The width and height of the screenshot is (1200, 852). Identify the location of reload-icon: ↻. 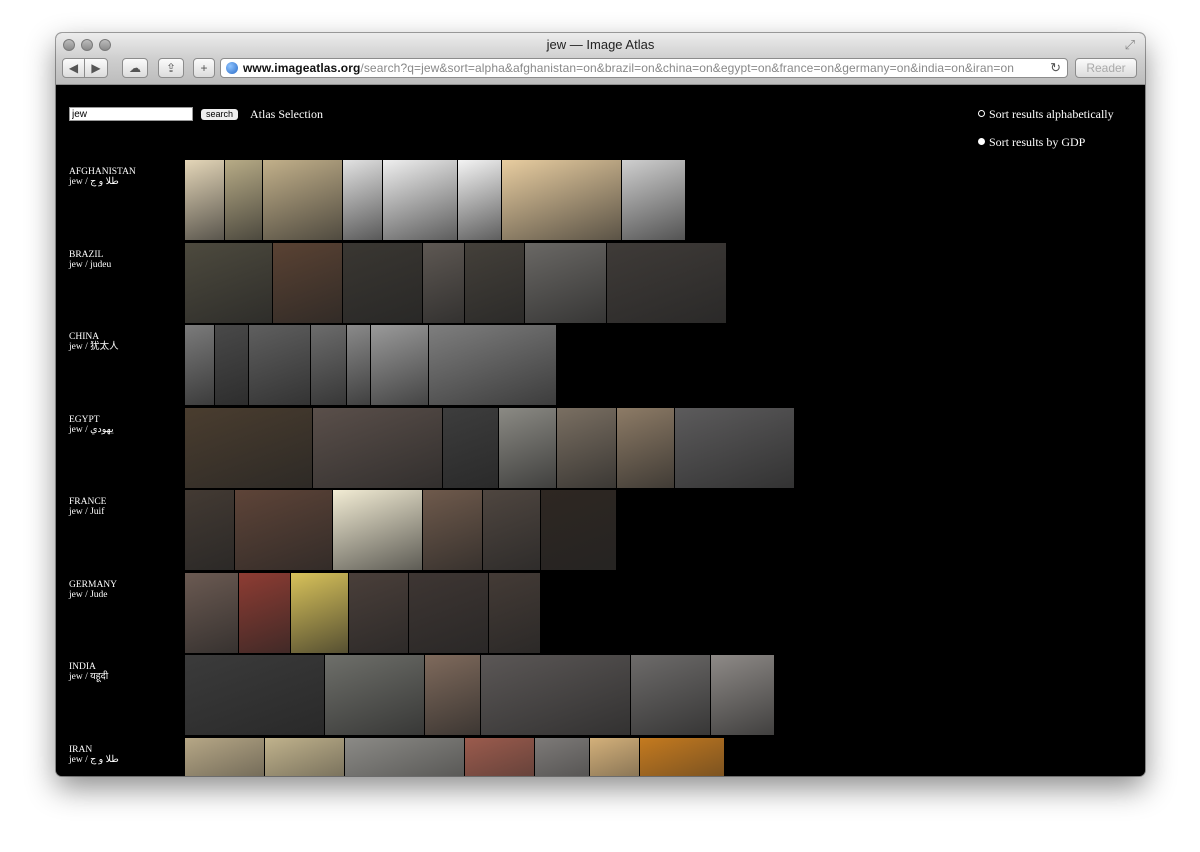
(1055, 68).